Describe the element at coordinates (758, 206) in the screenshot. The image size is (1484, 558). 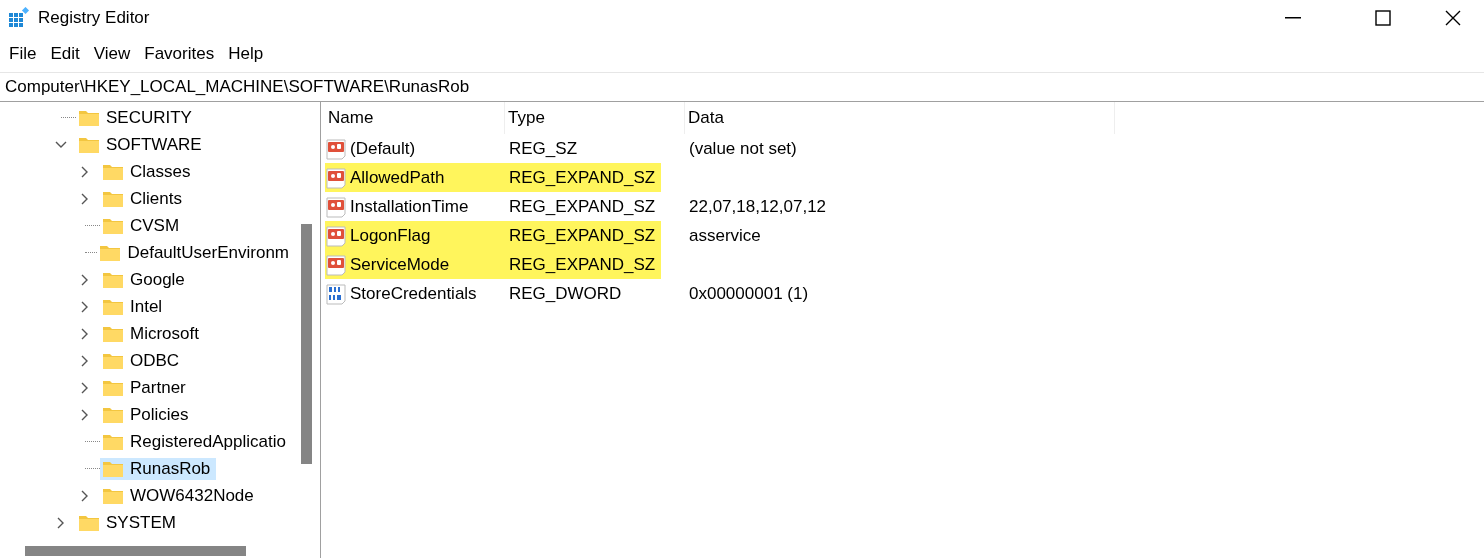
I see `value-data: 22,07,18,12,07,12` at that location.